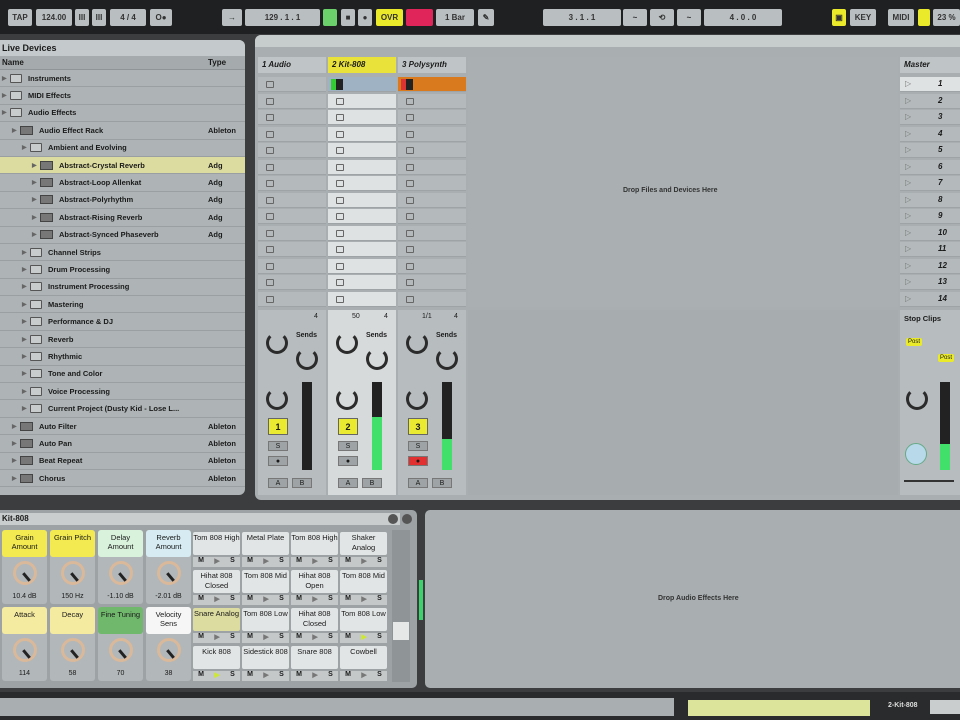  Describe the element at coordinates (635, 17) in the screenshot. I see `punch-in-button: ~` at that location.